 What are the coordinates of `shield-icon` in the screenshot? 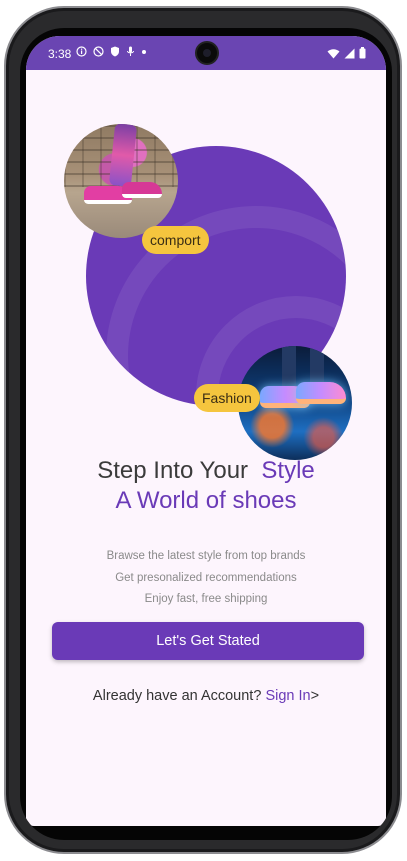 It's located at (115, 51).